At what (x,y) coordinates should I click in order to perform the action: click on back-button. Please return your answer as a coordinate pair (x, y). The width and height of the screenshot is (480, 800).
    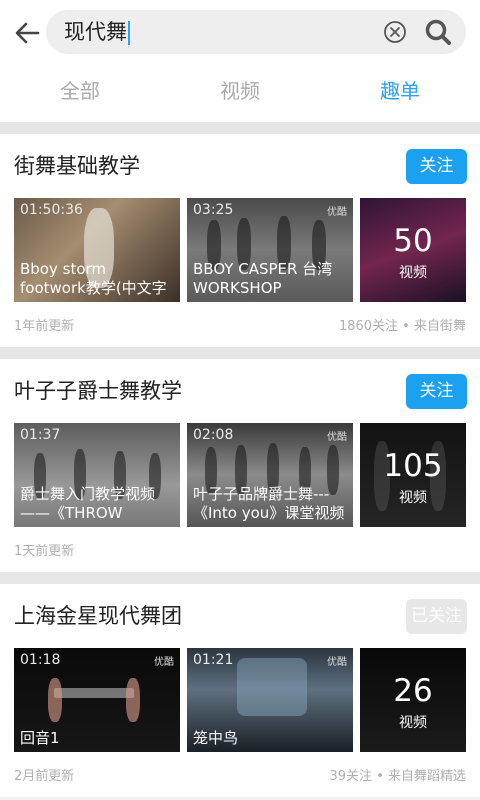
    Looking at the image, I should click on (27, 33).